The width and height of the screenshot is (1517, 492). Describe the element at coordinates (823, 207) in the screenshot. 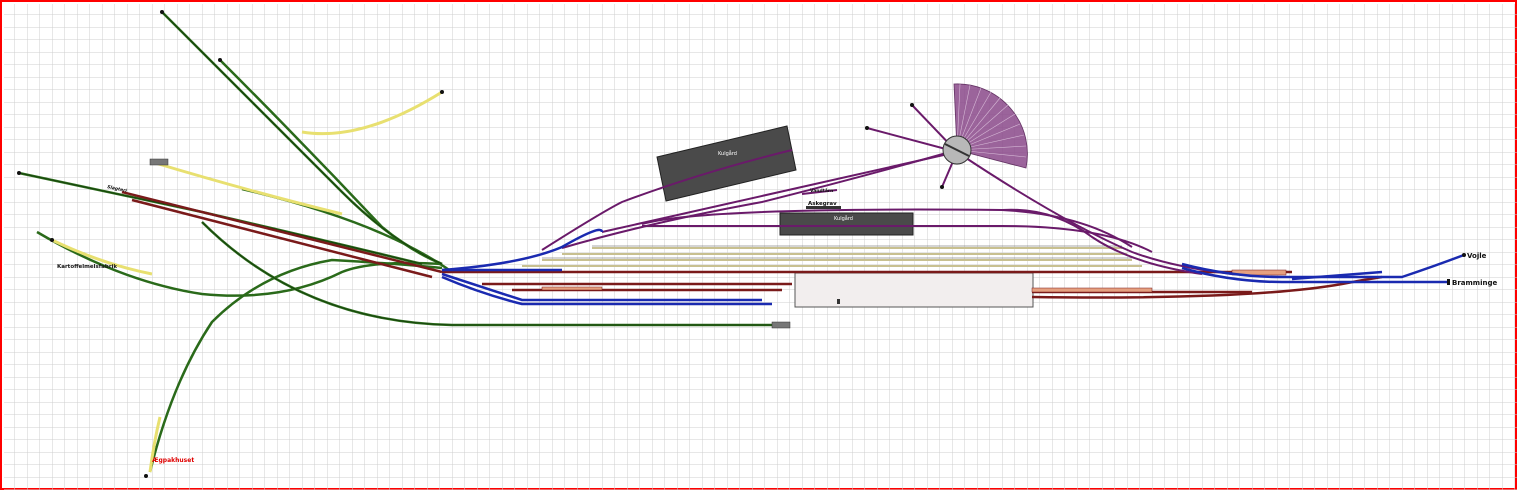

I see `askegrav-pit` at that location.